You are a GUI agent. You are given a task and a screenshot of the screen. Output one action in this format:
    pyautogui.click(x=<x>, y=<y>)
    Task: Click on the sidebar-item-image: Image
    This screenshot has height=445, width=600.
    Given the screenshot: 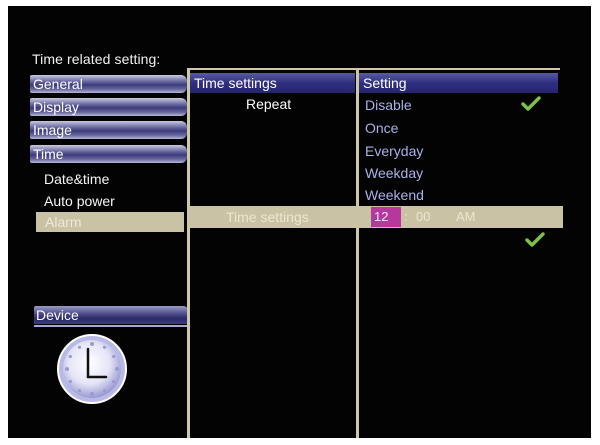 What is the action you would take?
    pyautogui.click(x=108, y=130)
    